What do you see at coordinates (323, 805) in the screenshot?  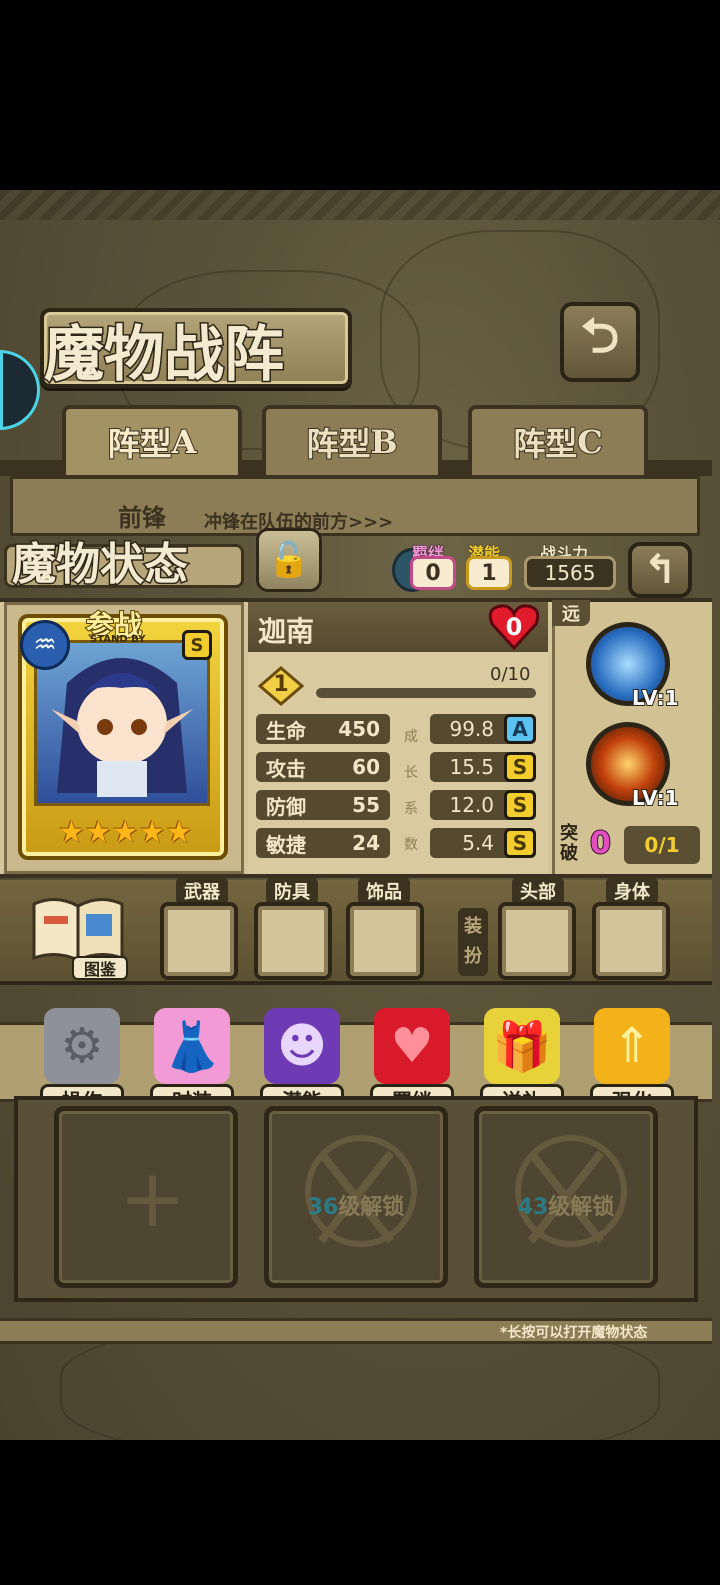 I see `stat-defense: 防御 55` at bounding box center [323, 805].